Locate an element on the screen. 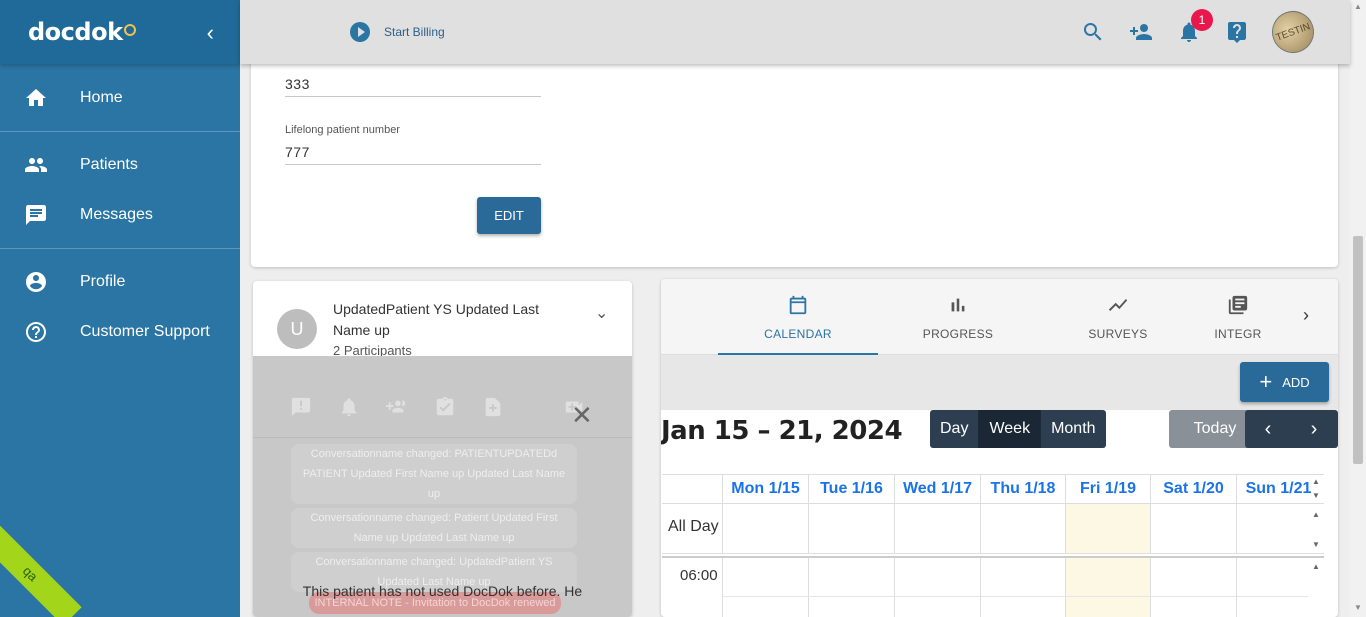 Image resolution: width=1366 pixels, height=617 pixels. lifelong-patient-number-field: Lifelong patient number 777 is located at coordinates (413, 144).